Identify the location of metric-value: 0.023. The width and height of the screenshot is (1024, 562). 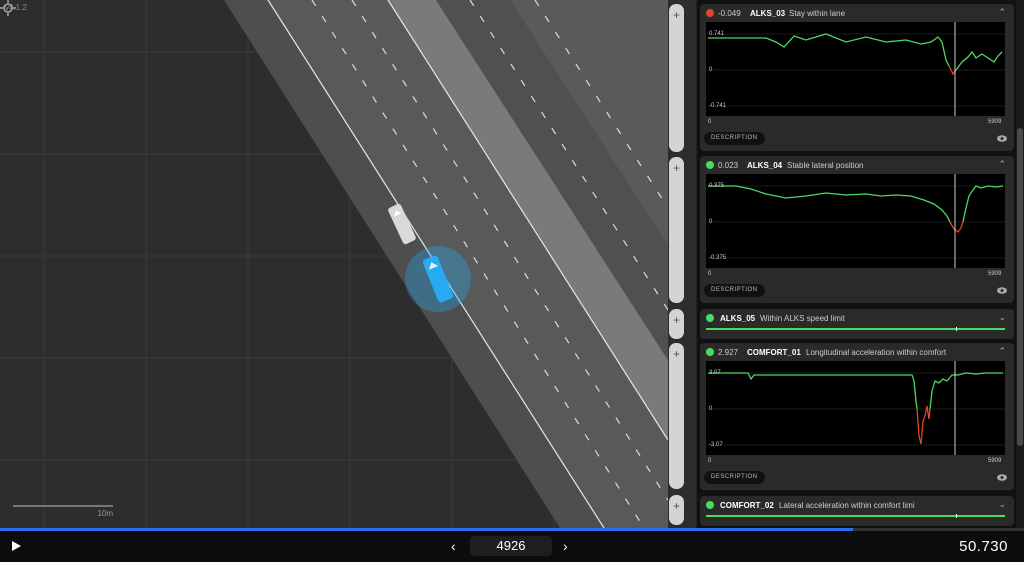
(728, 165).